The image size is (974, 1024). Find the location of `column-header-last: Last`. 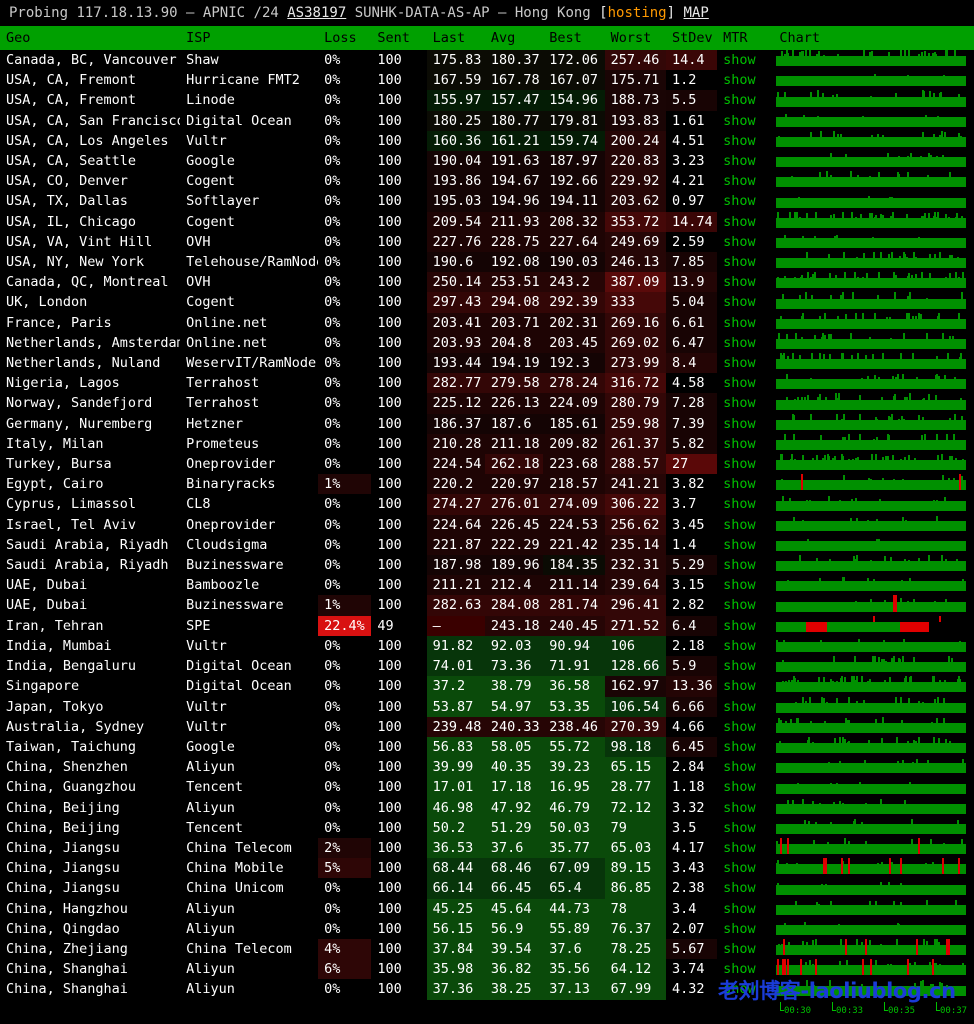

column-header-last: Last is located at coordinates (455, 38).